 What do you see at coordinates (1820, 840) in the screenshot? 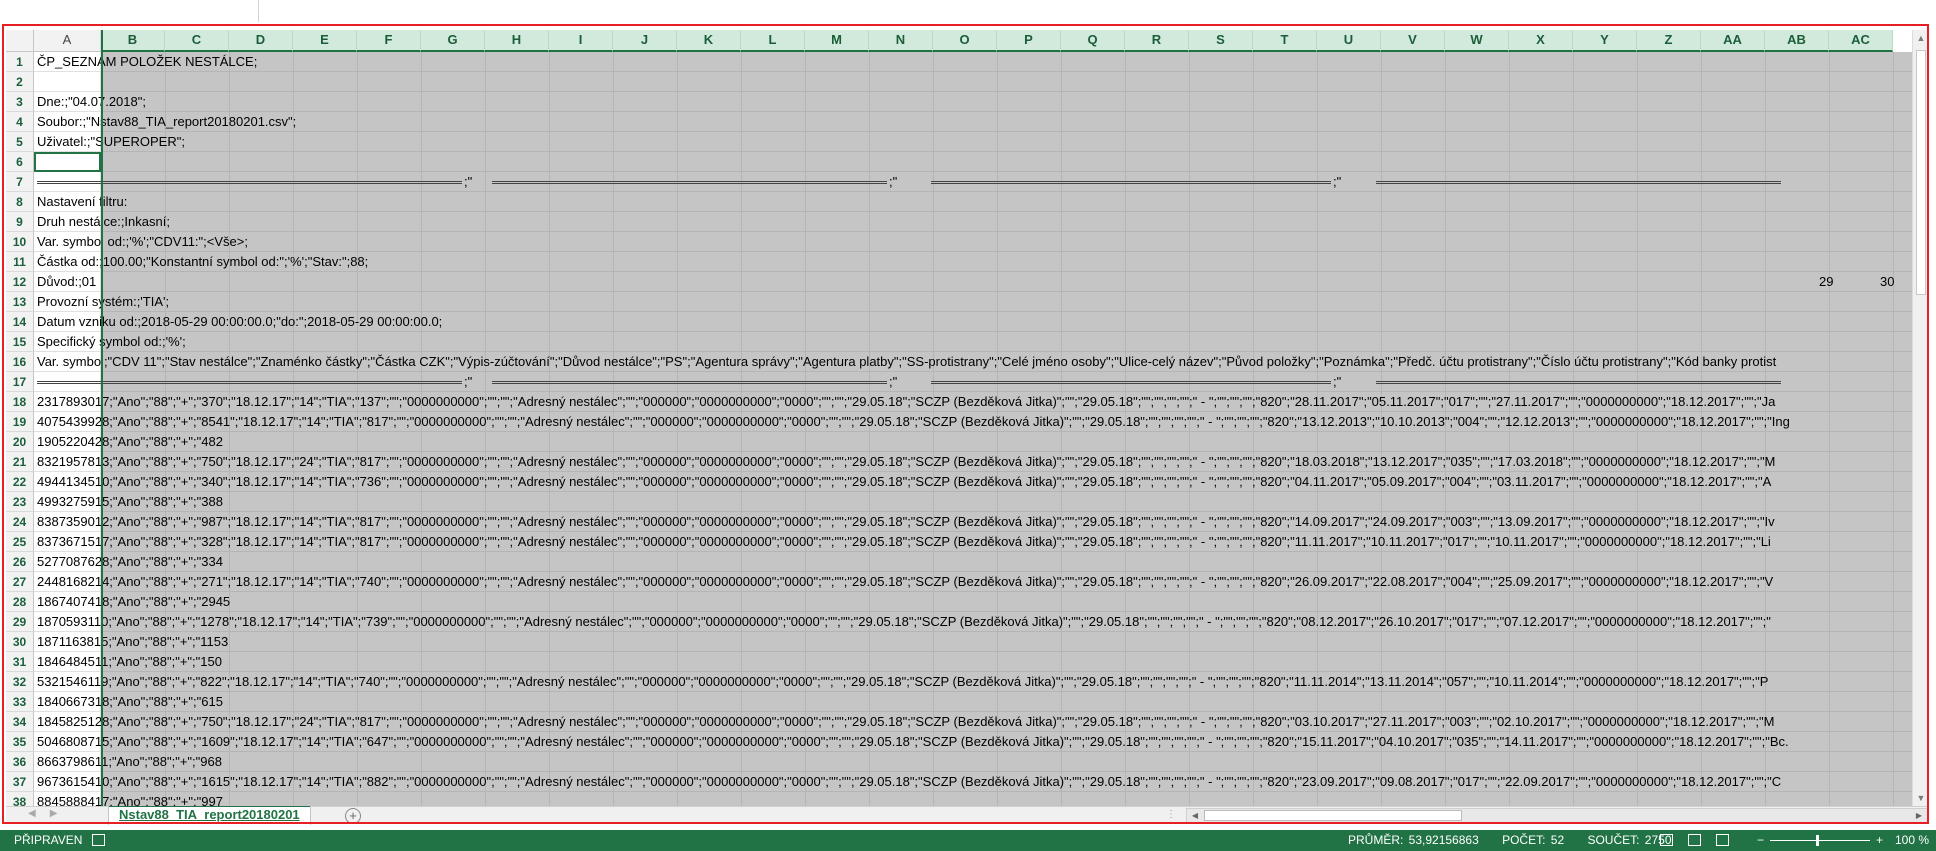
I see `zoom-slider` at bounding box center [1820, 840].